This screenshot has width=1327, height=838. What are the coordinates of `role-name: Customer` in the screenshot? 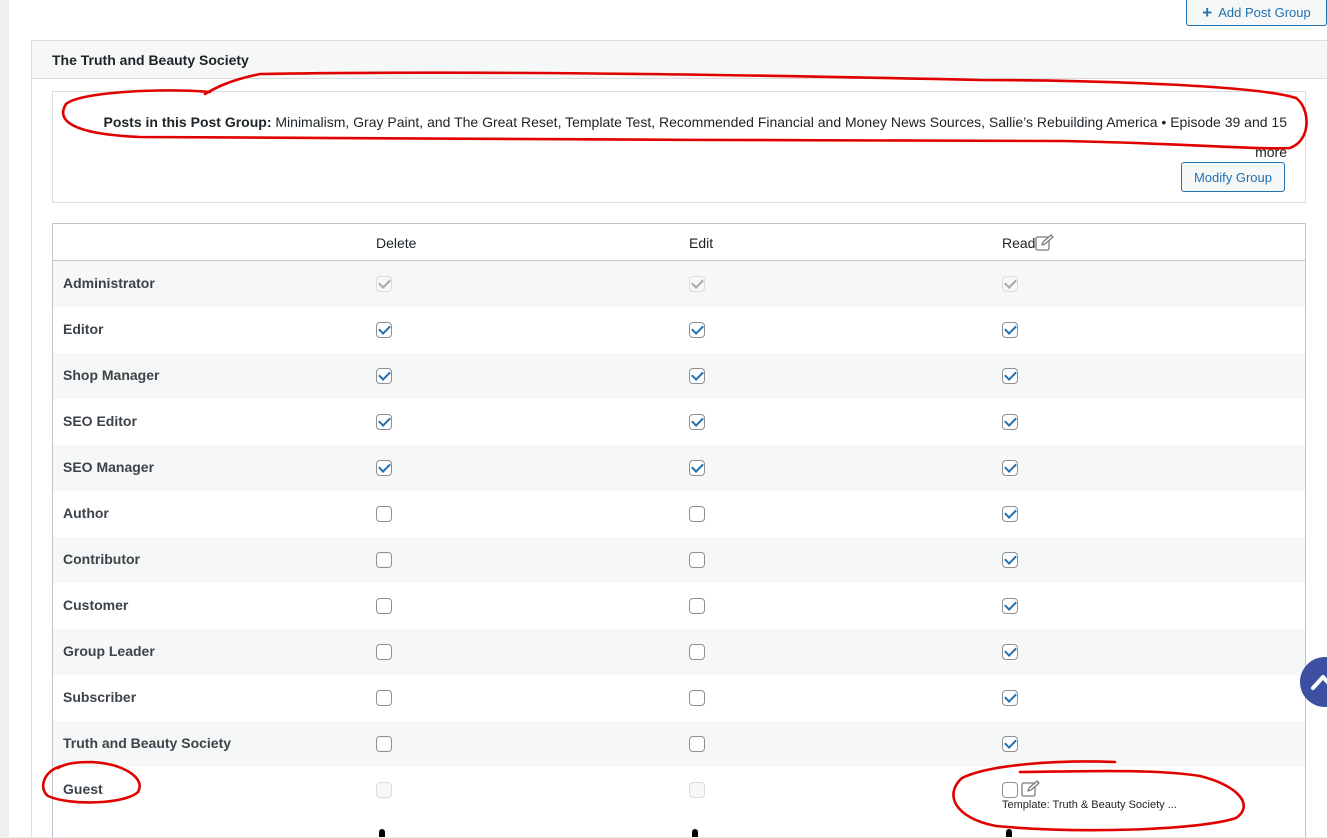 It's located at (96, 605).